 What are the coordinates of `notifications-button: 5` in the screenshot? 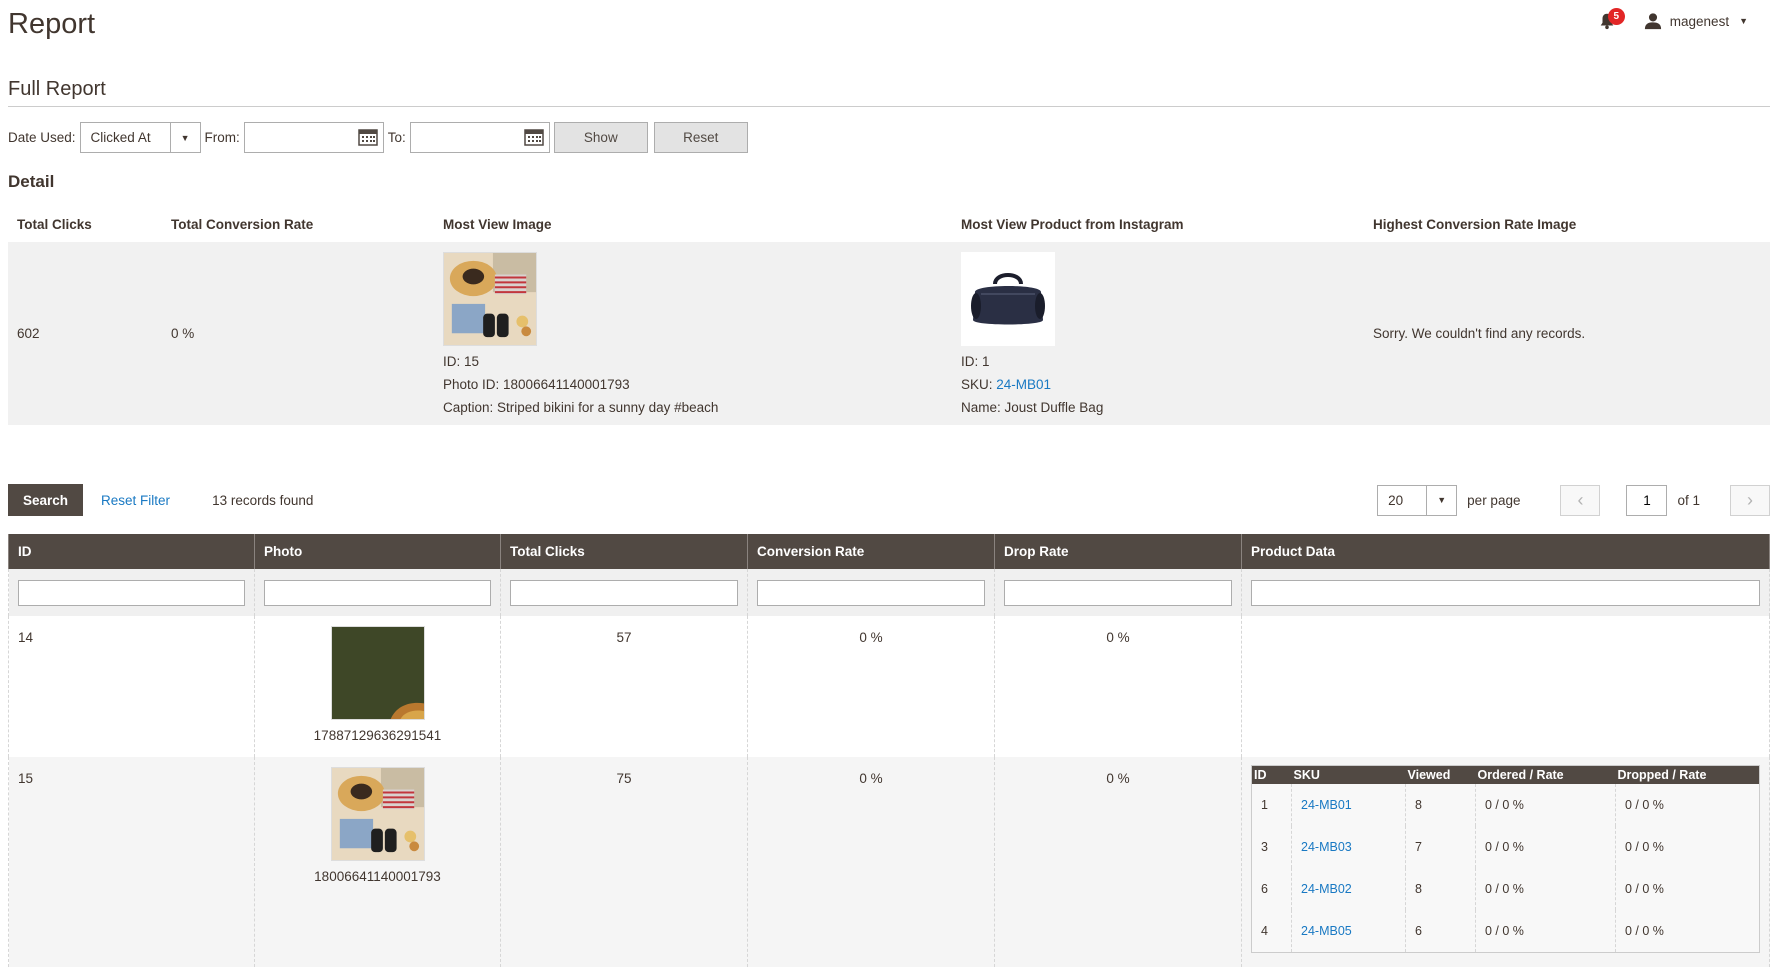 It's located at (1610, 20).